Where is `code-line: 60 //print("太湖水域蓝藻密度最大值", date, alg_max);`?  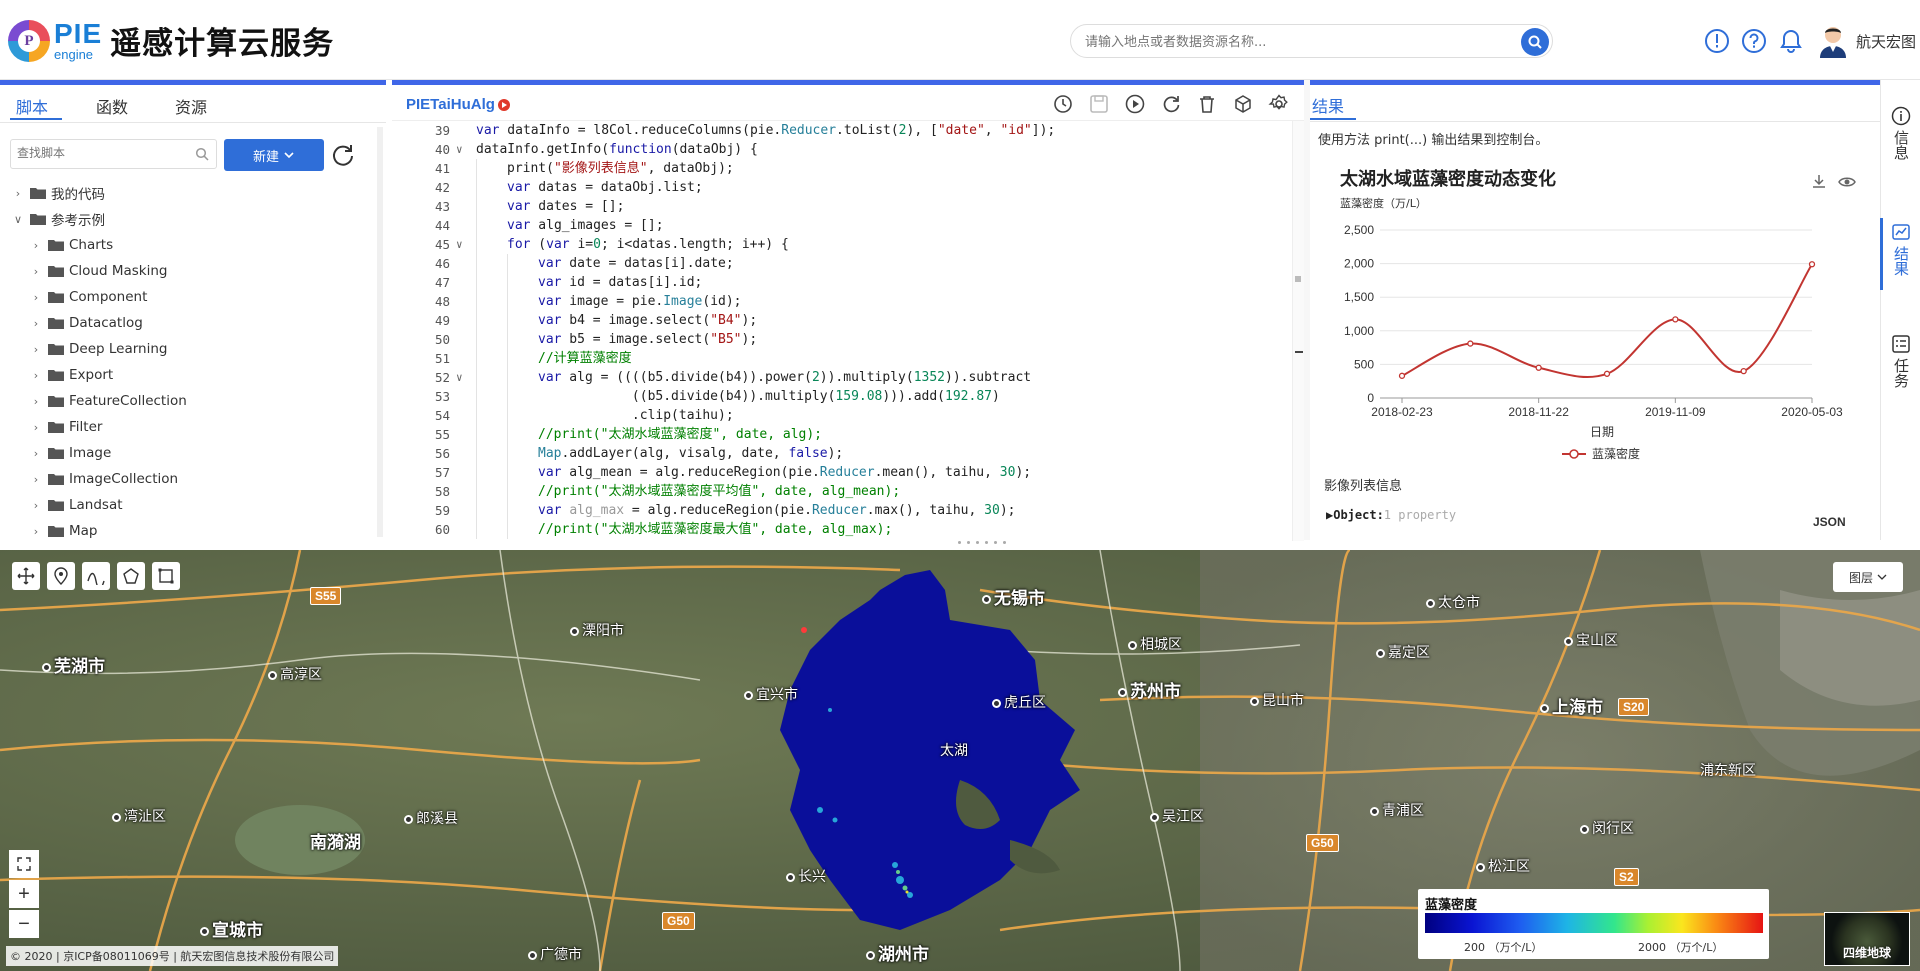 code-line: 60 //print("太湖水域蓝藻密度最大值", date, alg_max); is located at coordinates (842, 529).